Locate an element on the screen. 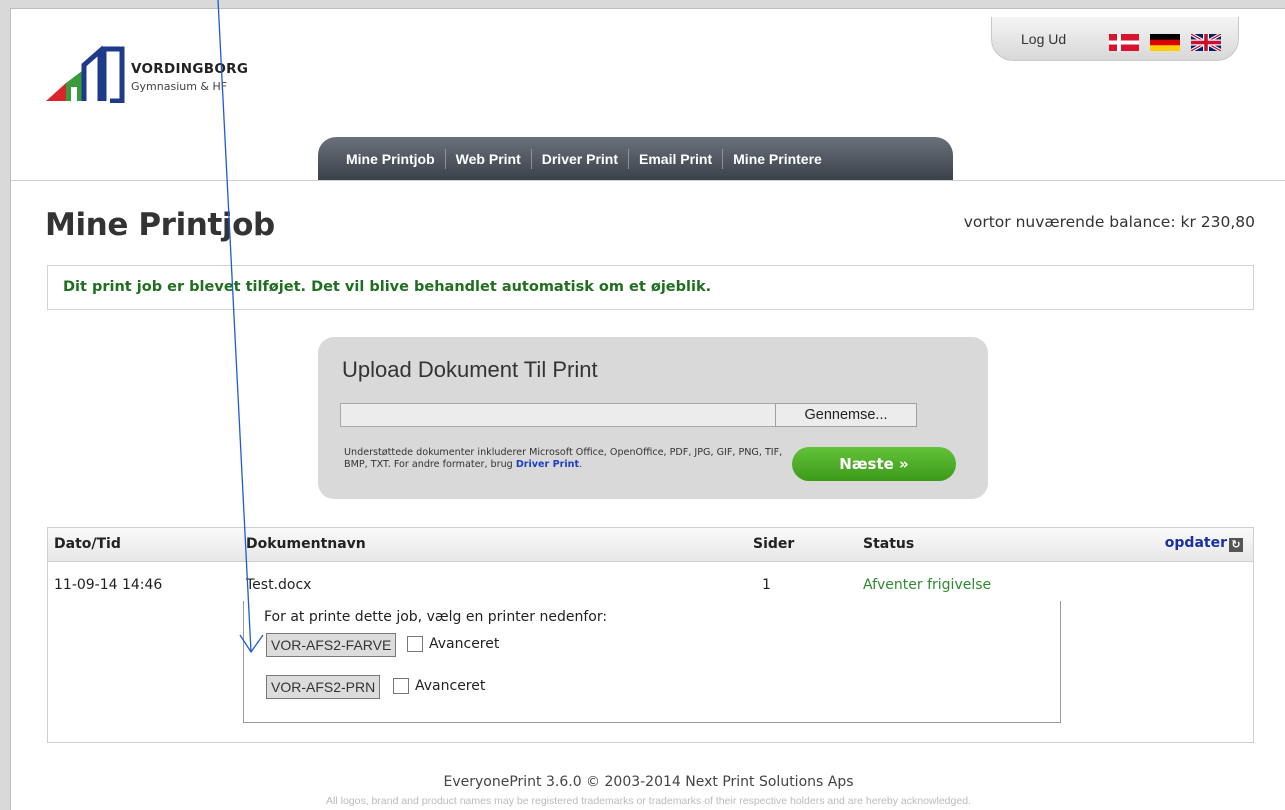 This screenshot has height=810, width=1285. german-flag-icon is located at coordinates (1165, 42).